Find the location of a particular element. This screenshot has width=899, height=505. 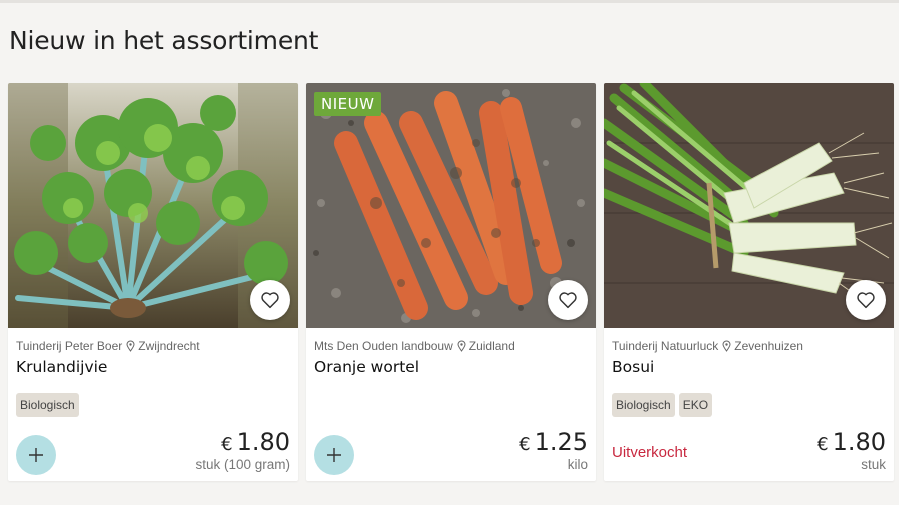

product-name: Oranje wortel is located at coordinates (366, 367).